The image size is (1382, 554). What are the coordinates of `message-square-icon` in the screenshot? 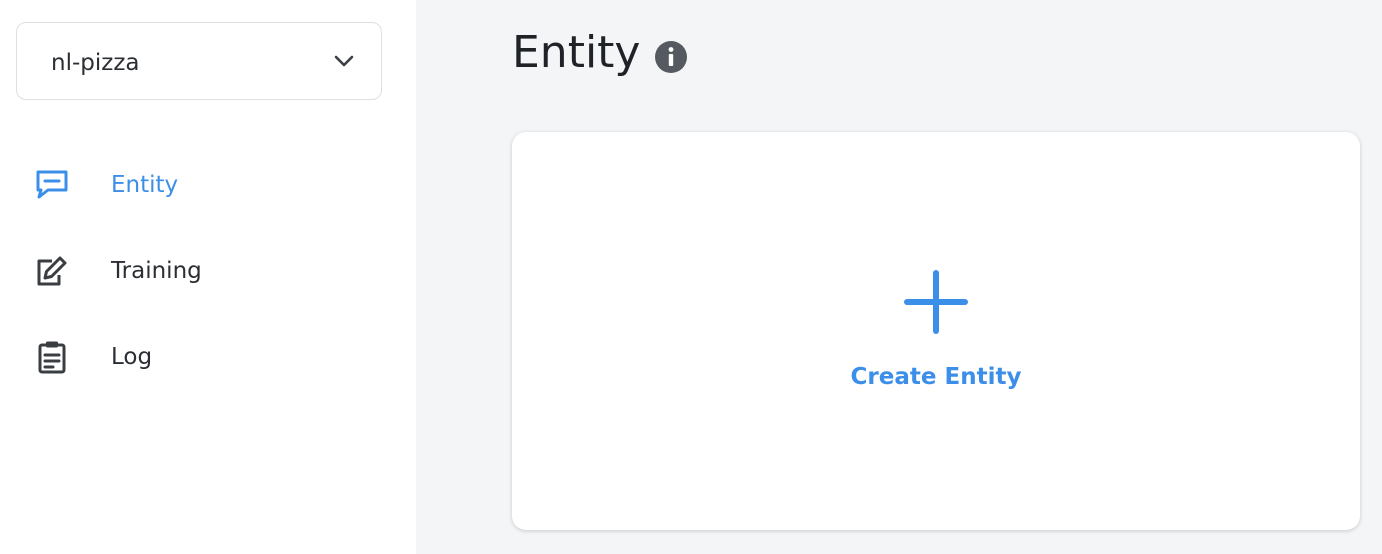 It's located at (52, 184).